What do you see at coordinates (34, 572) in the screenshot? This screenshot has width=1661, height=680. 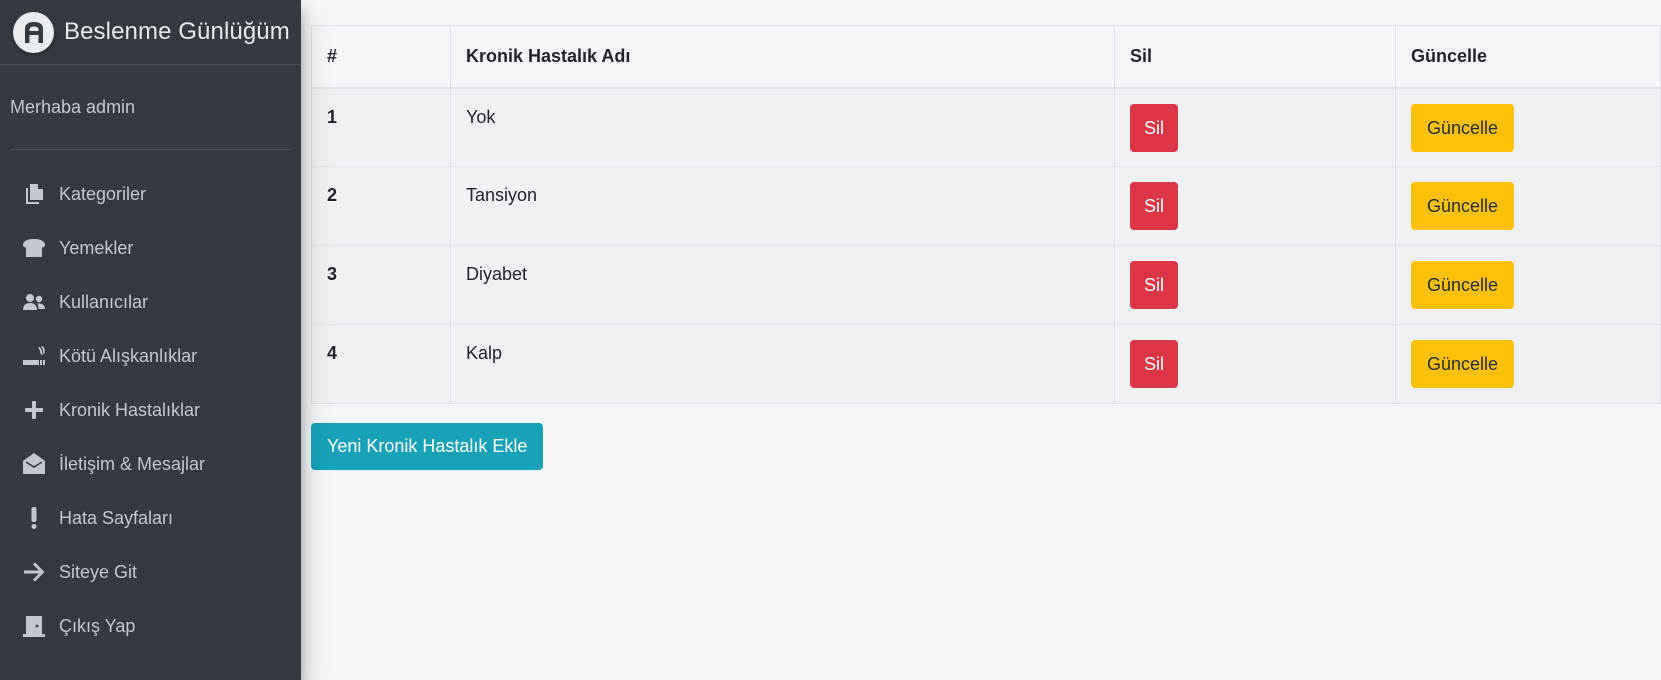 I see `arrow-right-icon` at bounding box center [34, 572].